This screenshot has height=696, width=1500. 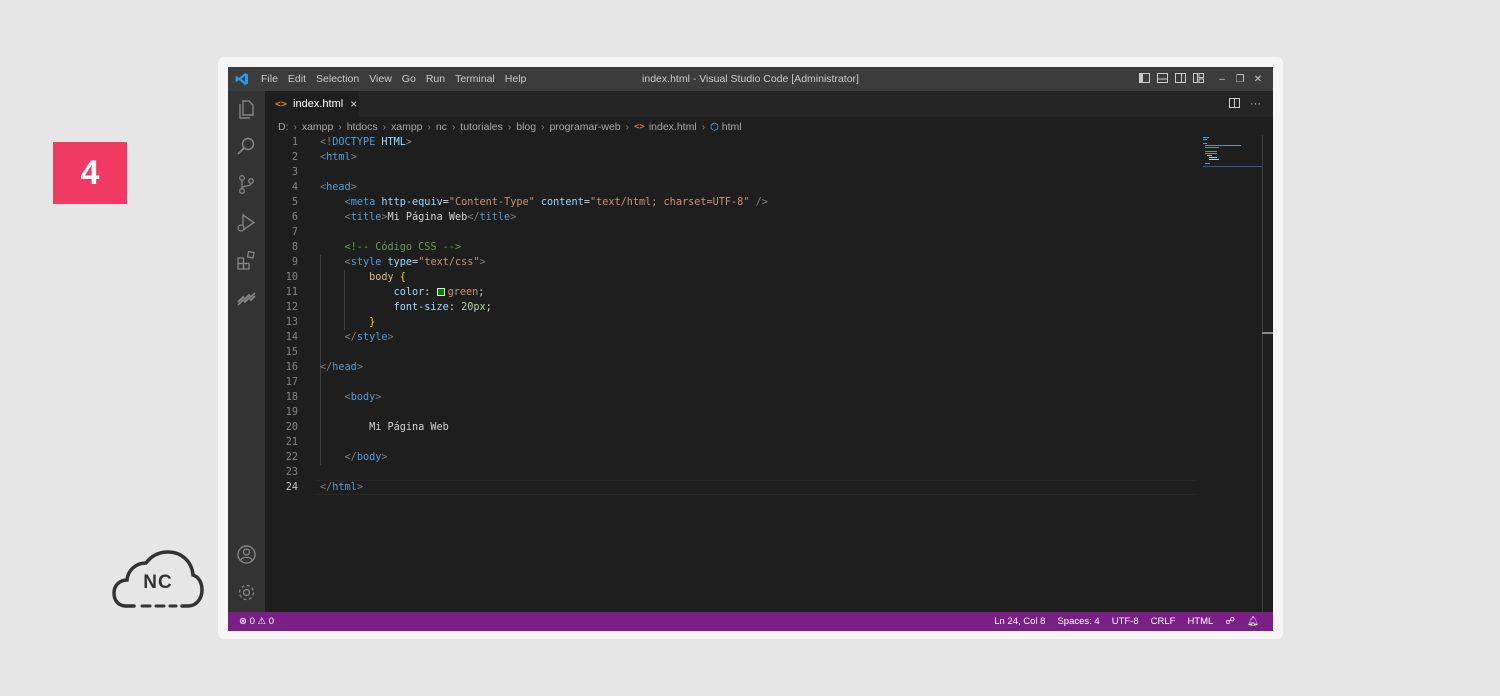 I want to click on breadcrumb-item: tutoriales, so click(x=481, y=127).